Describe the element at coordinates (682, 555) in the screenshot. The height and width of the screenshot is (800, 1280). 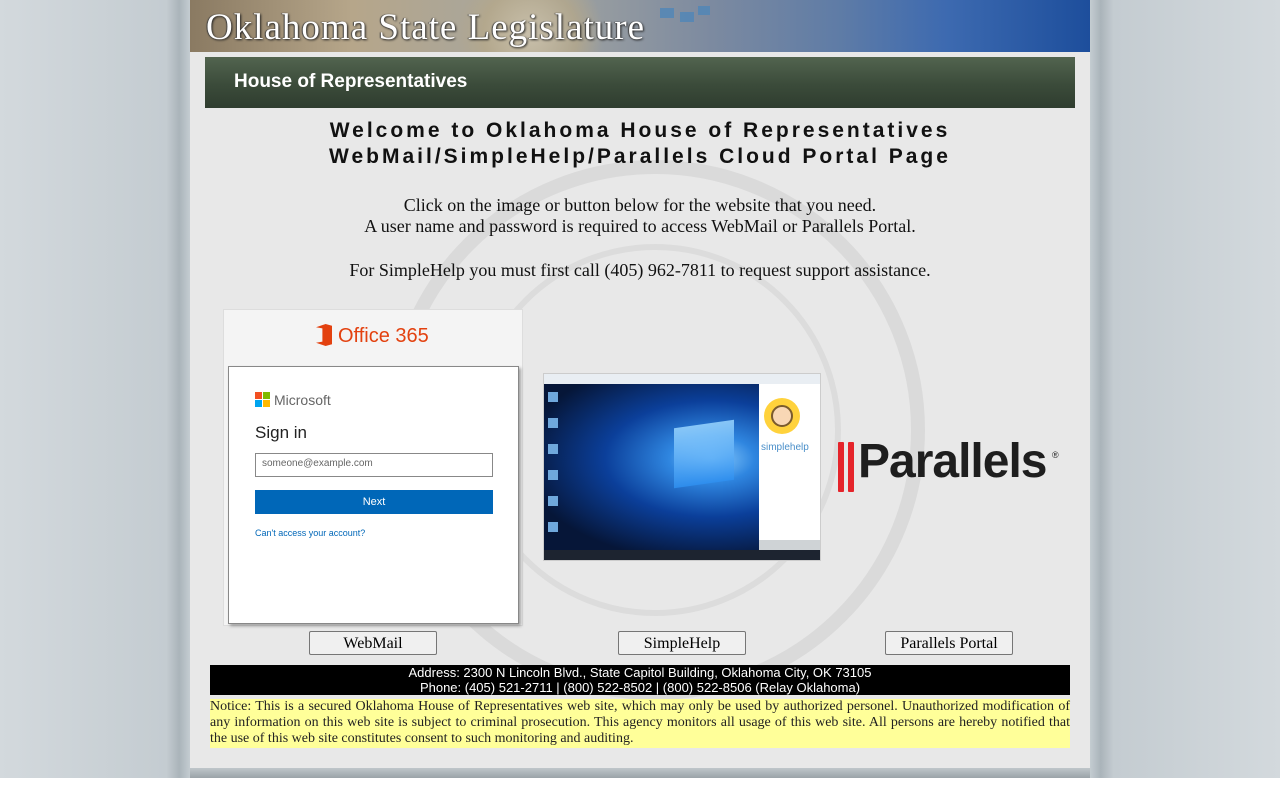
I see `windows-taskbar-preview` at that location.